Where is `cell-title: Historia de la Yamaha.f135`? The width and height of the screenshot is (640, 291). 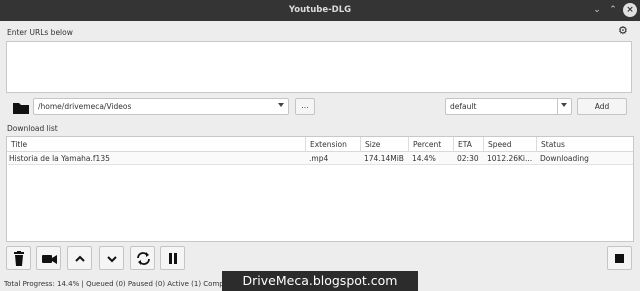
cell-title: Historia de la Yamaha.f135 is located at coordinates (59, 158).